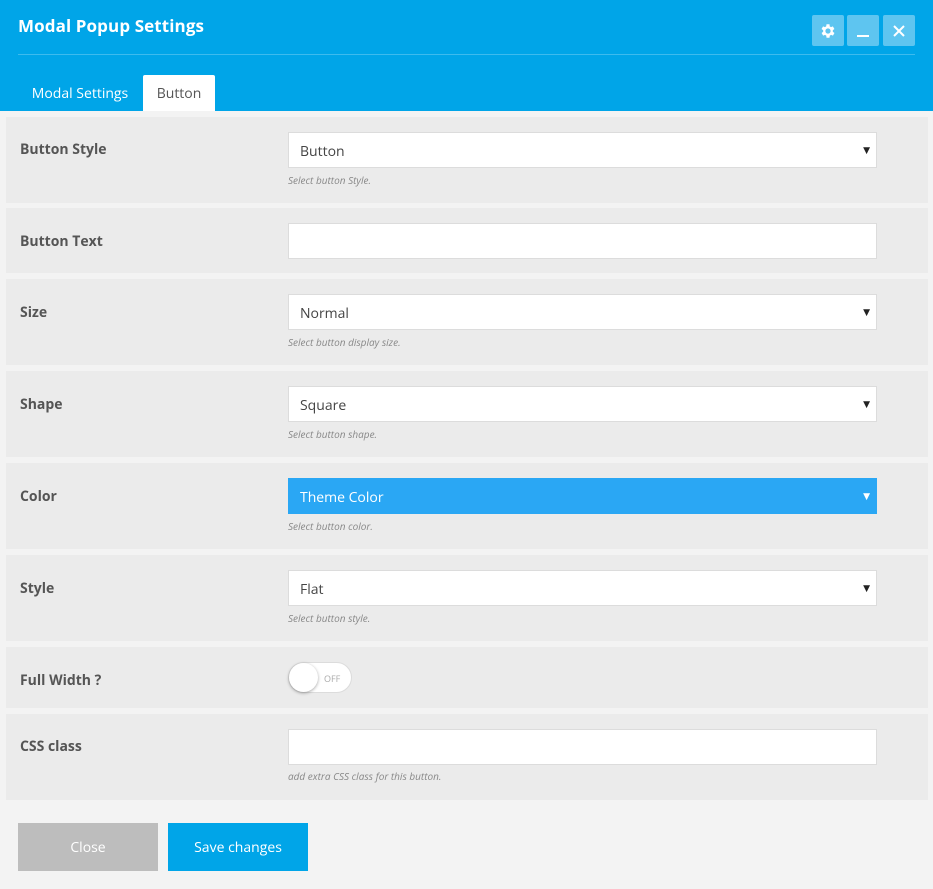  I want to click on close-window-button, so click(899, 30).